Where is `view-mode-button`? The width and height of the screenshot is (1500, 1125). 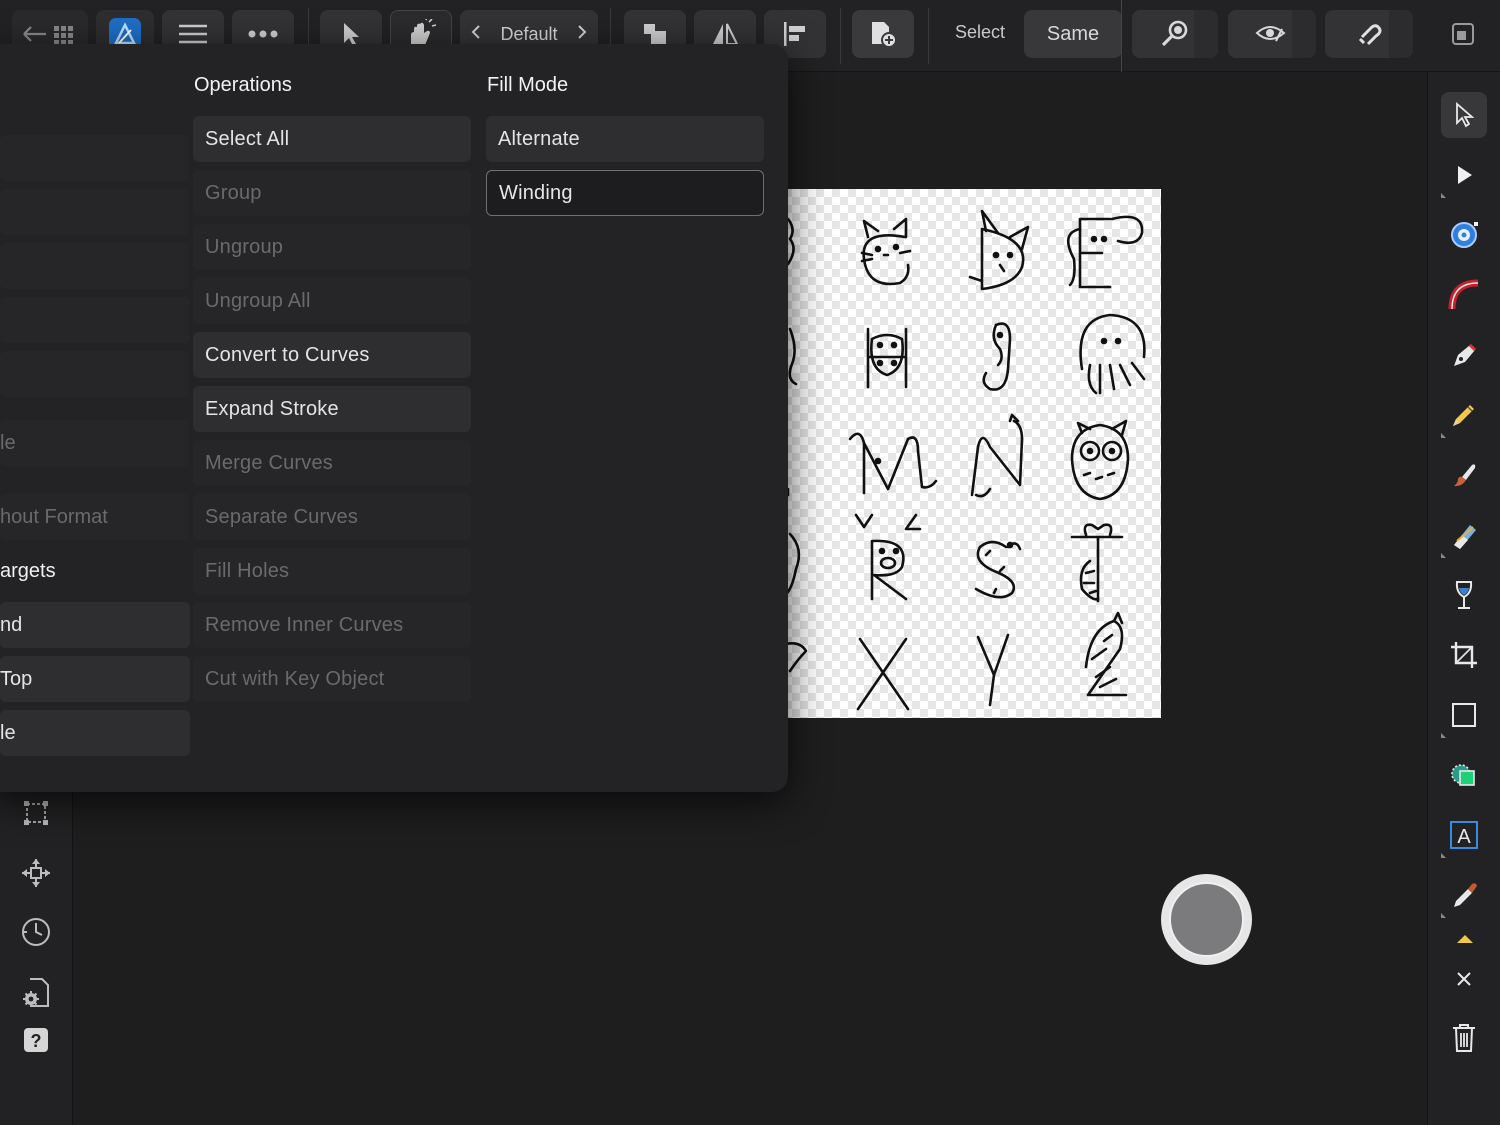 view-mode-button is located at coordinates (1272, 34).